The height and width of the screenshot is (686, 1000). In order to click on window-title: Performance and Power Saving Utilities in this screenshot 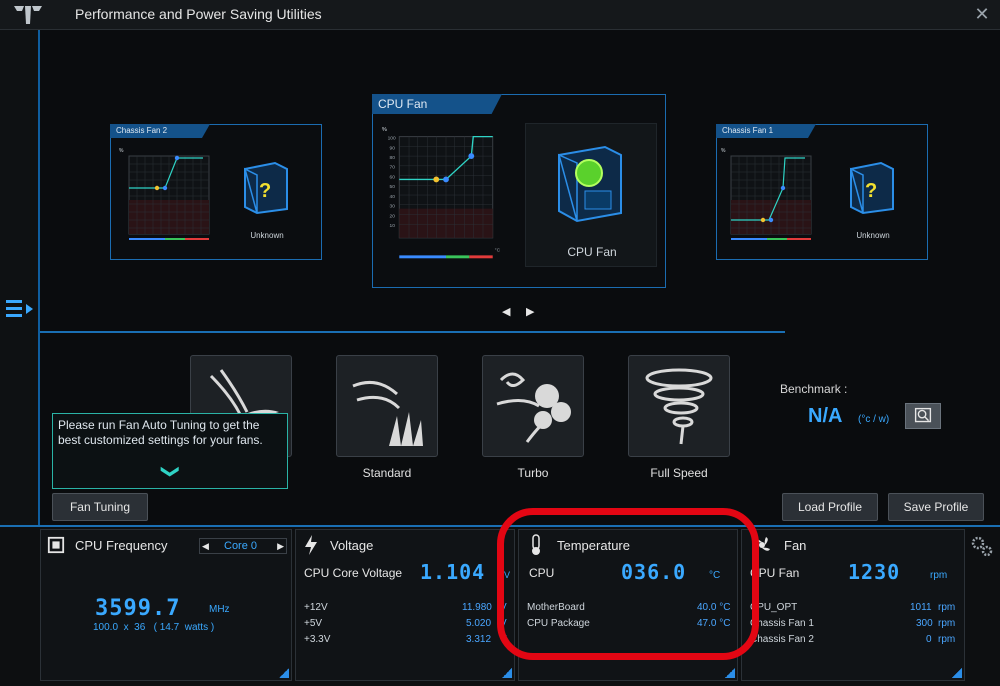, I will do `click(198, 14)`.